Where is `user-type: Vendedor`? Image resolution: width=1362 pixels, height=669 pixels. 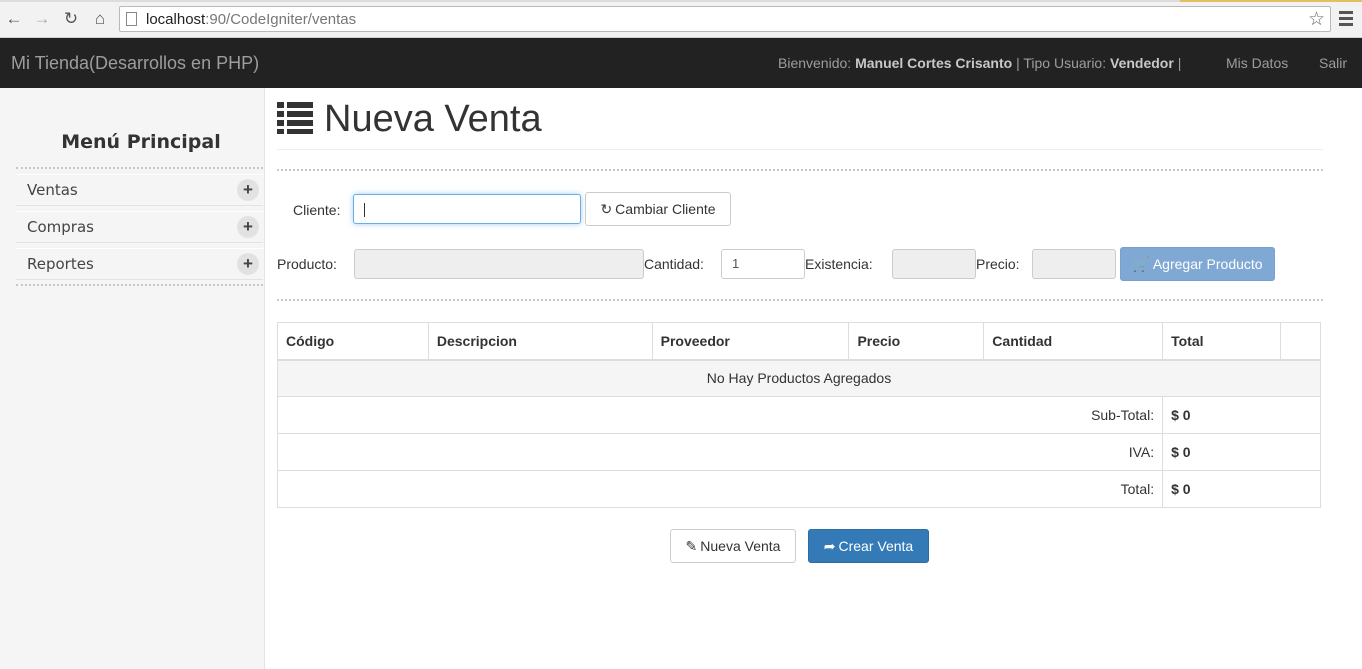 user-type: Vendedor is located at coordinates (1142, 63).